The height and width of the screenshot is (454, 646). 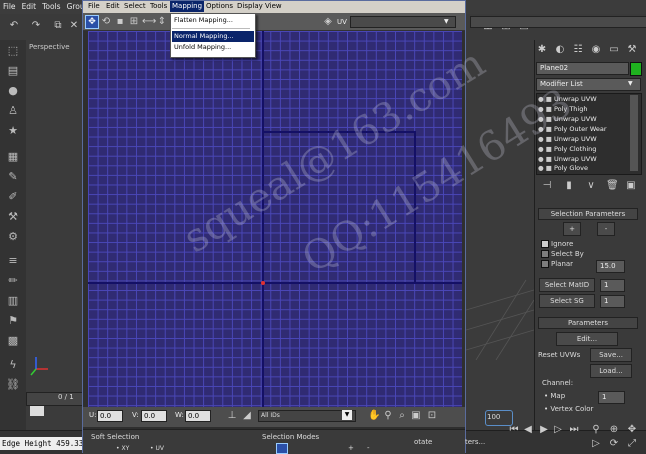 I want to click on menu-options: Options, so click(x=219, y=6).